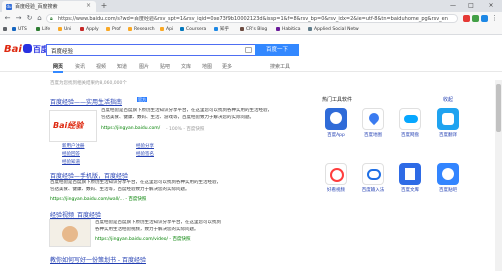 This screenshot has height=273, width=502. Describe the element at coordinates (71, 162) in the screenshot. I see `sublink: 经验知道` at that location.